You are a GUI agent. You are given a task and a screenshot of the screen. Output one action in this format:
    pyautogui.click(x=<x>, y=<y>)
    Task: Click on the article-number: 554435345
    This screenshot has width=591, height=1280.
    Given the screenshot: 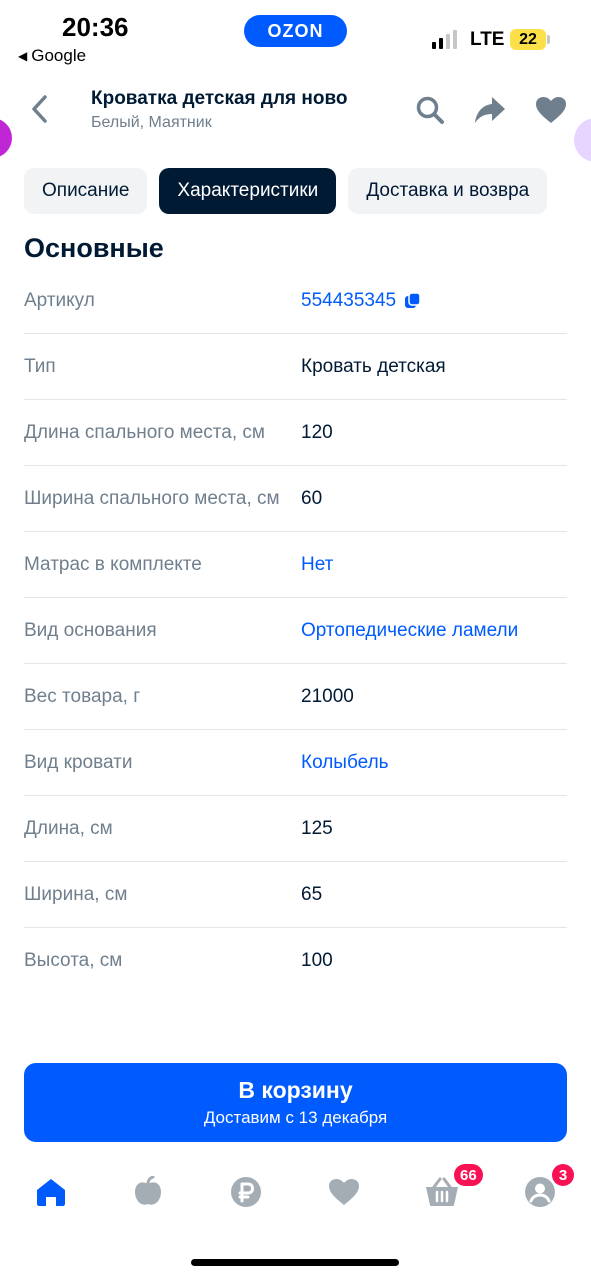 What is the action you would take?
    pyautogui.click(x=348, y=300)
    